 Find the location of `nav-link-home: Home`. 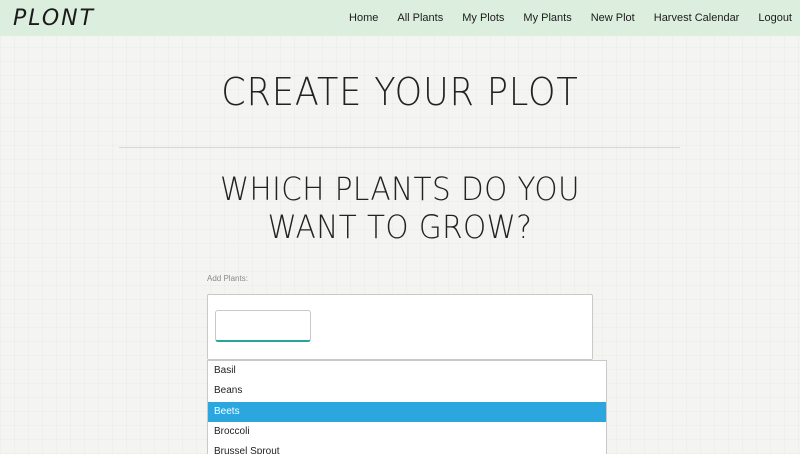

nav-link-home: Home is located at coordinates (363, 18).